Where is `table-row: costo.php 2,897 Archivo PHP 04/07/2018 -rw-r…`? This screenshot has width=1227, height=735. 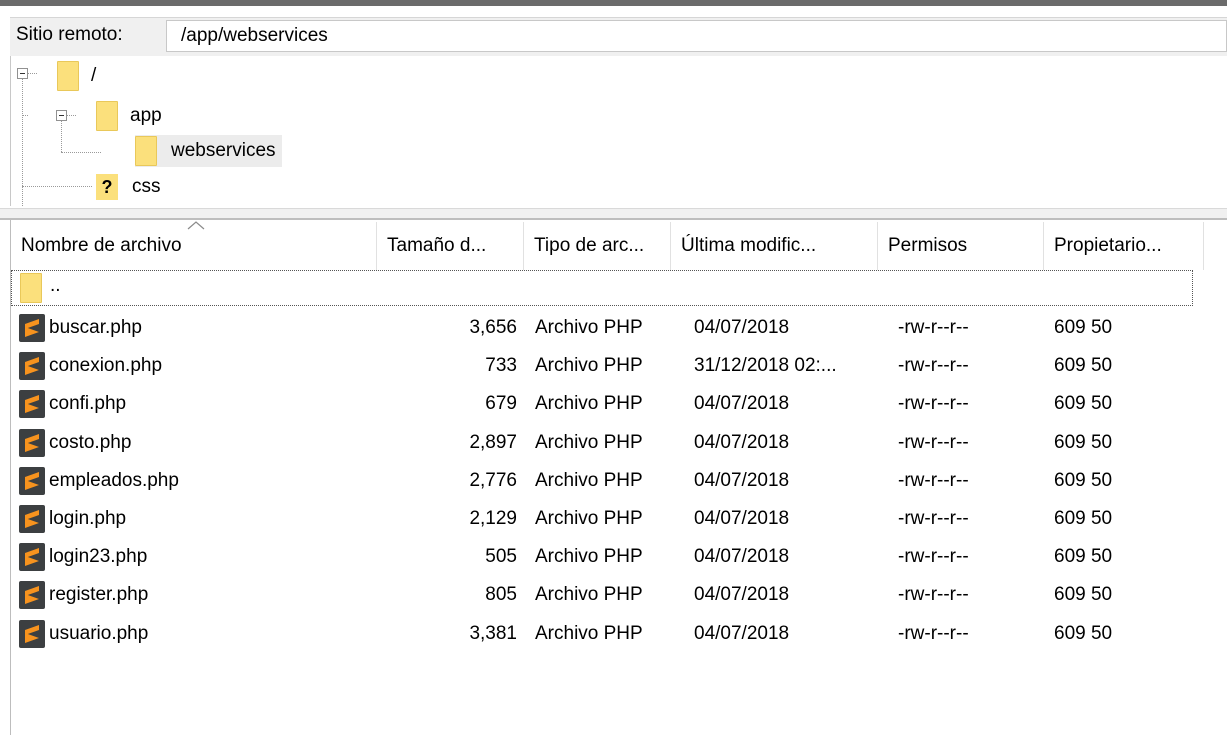
table-row: costo.php 2,897 Archivo PHP 04/07/2018 -rw-r… is located at coordinates (619, 443).